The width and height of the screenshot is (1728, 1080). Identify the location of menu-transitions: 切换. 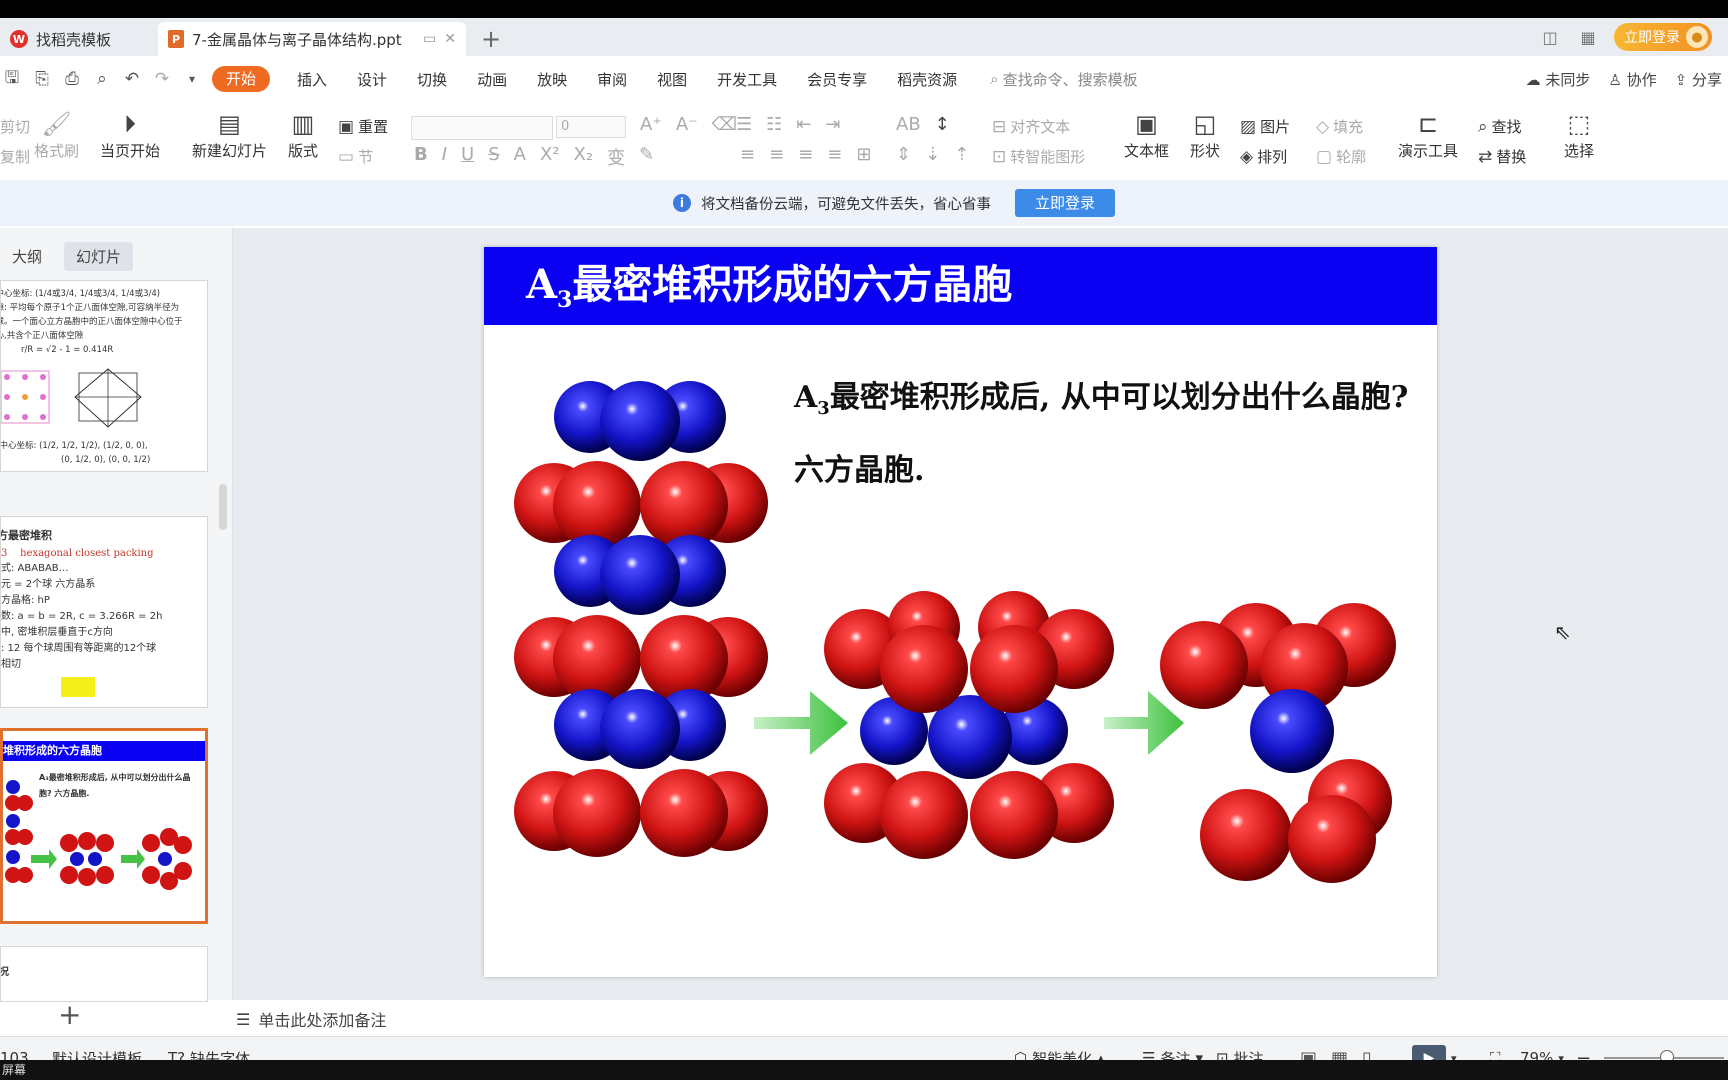
(432, 79).